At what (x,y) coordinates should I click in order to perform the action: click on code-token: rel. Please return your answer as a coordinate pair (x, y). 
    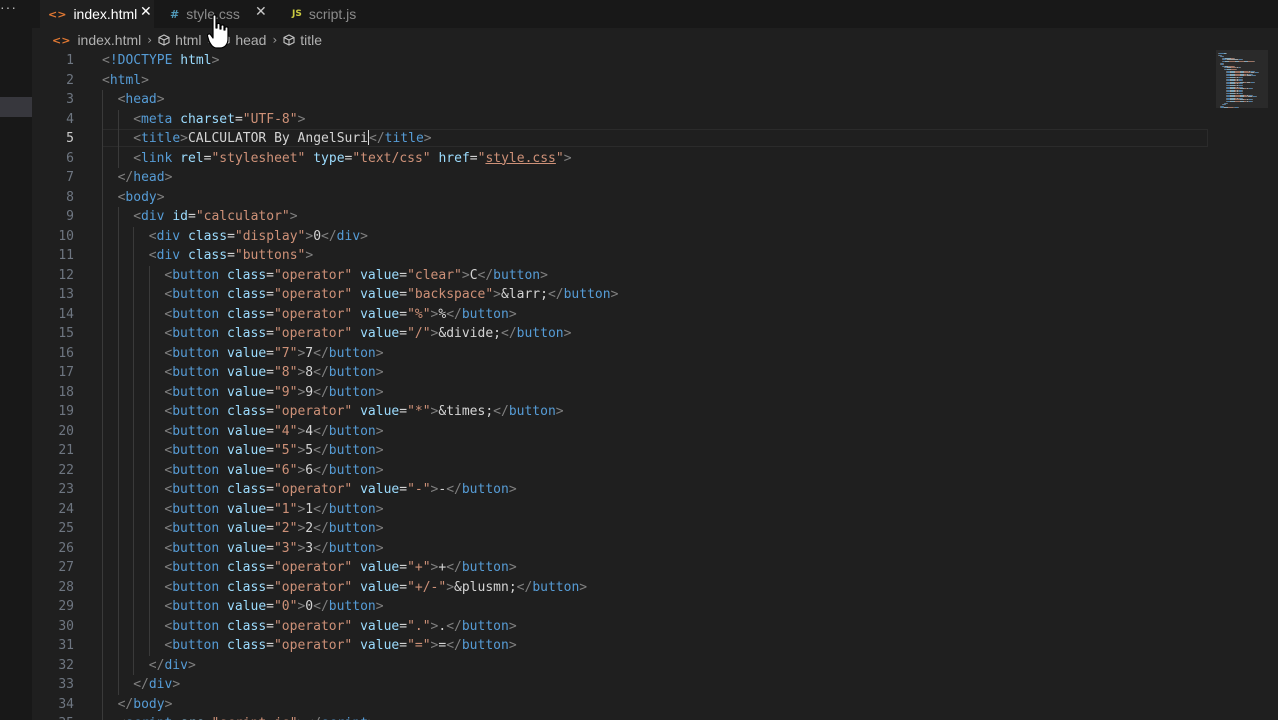
    Looking at the image, I should click on (192, 158).